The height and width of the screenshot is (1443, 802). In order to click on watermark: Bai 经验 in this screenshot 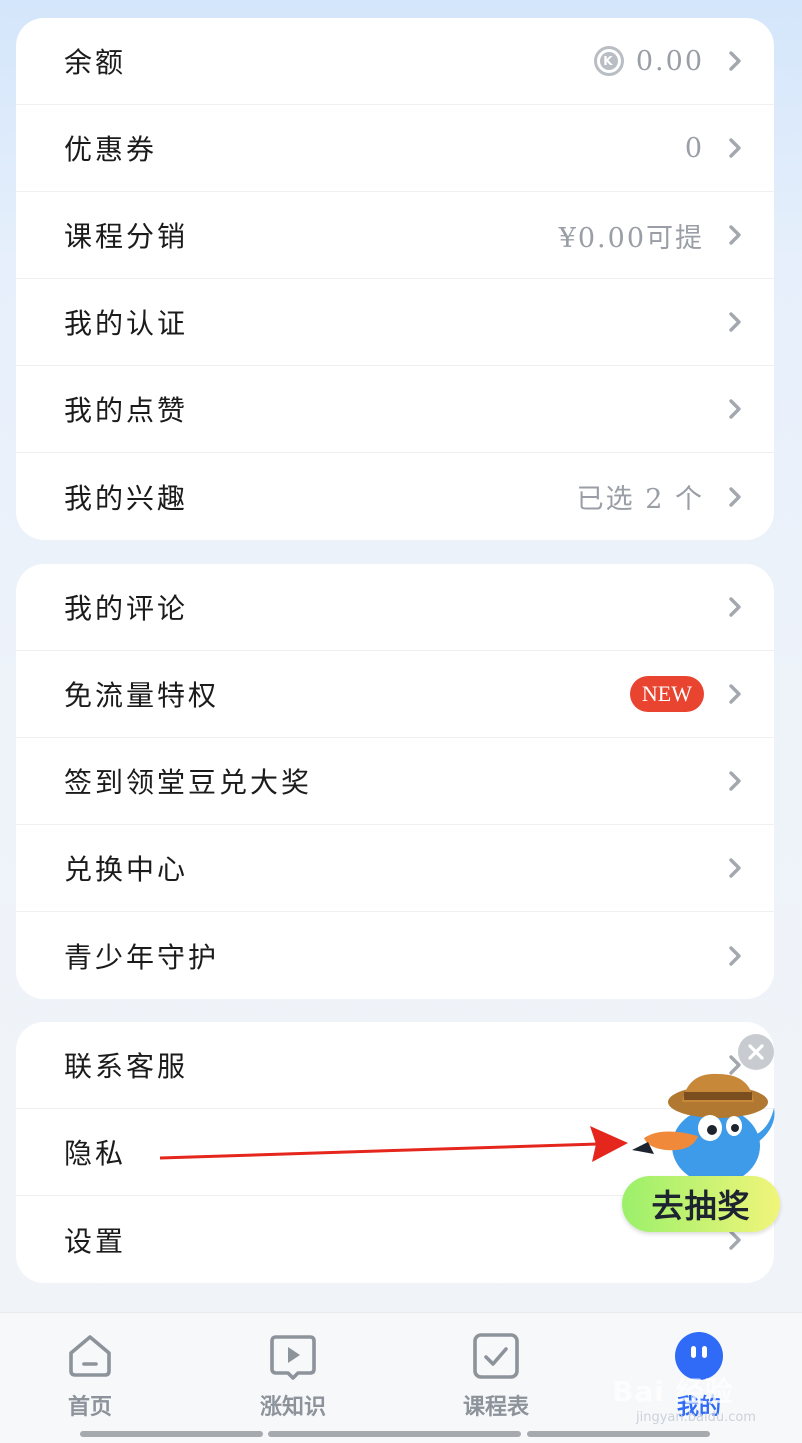, I will do `click(673, 1391)`.